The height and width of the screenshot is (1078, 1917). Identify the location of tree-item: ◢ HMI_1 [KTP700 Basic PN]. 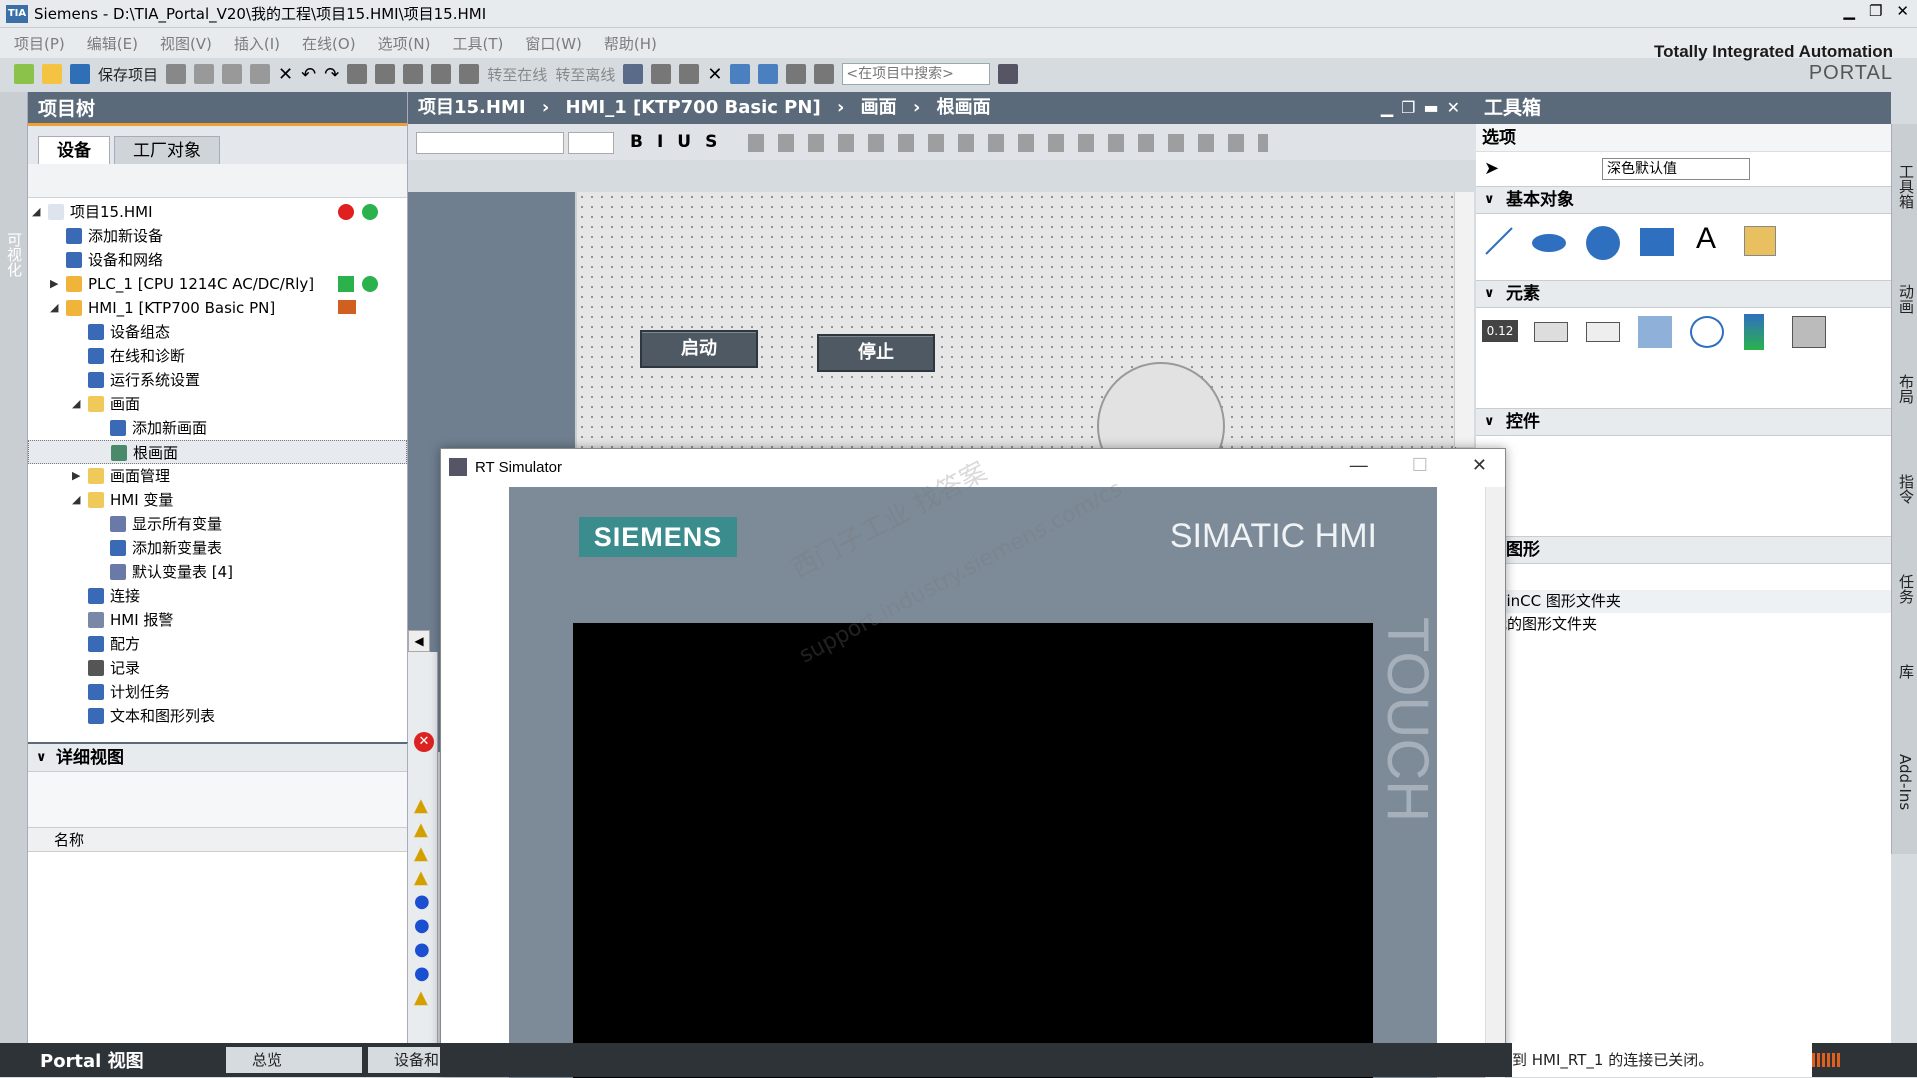
(217, 308).